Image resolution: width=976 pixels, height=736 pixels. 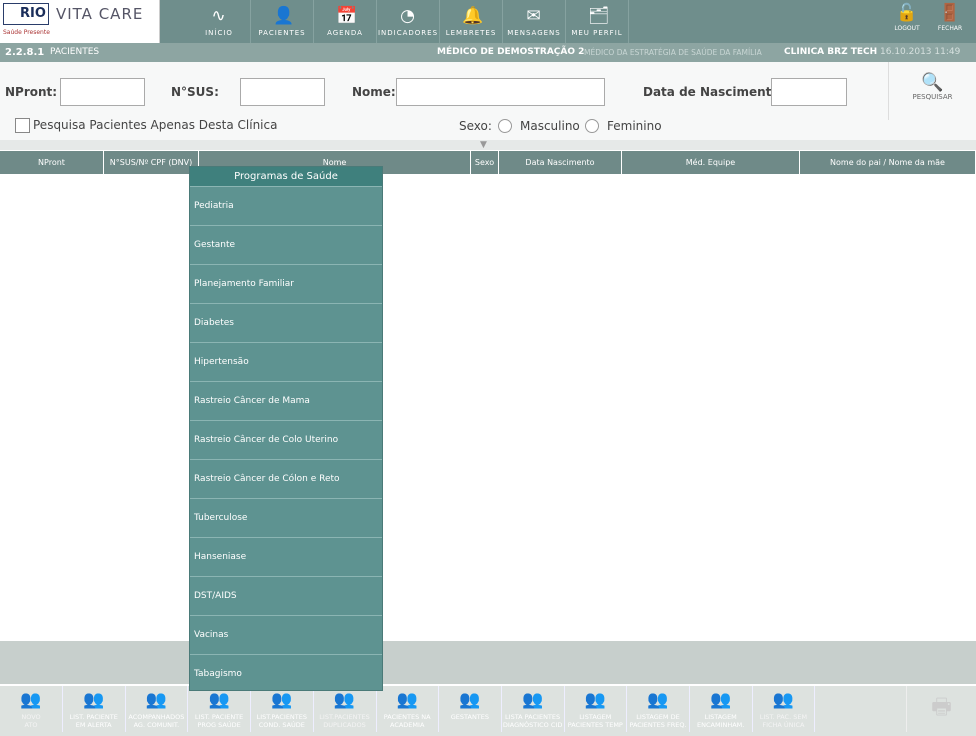 I want to click on menu-item: Tabagismo, so click(x=286, y=673).